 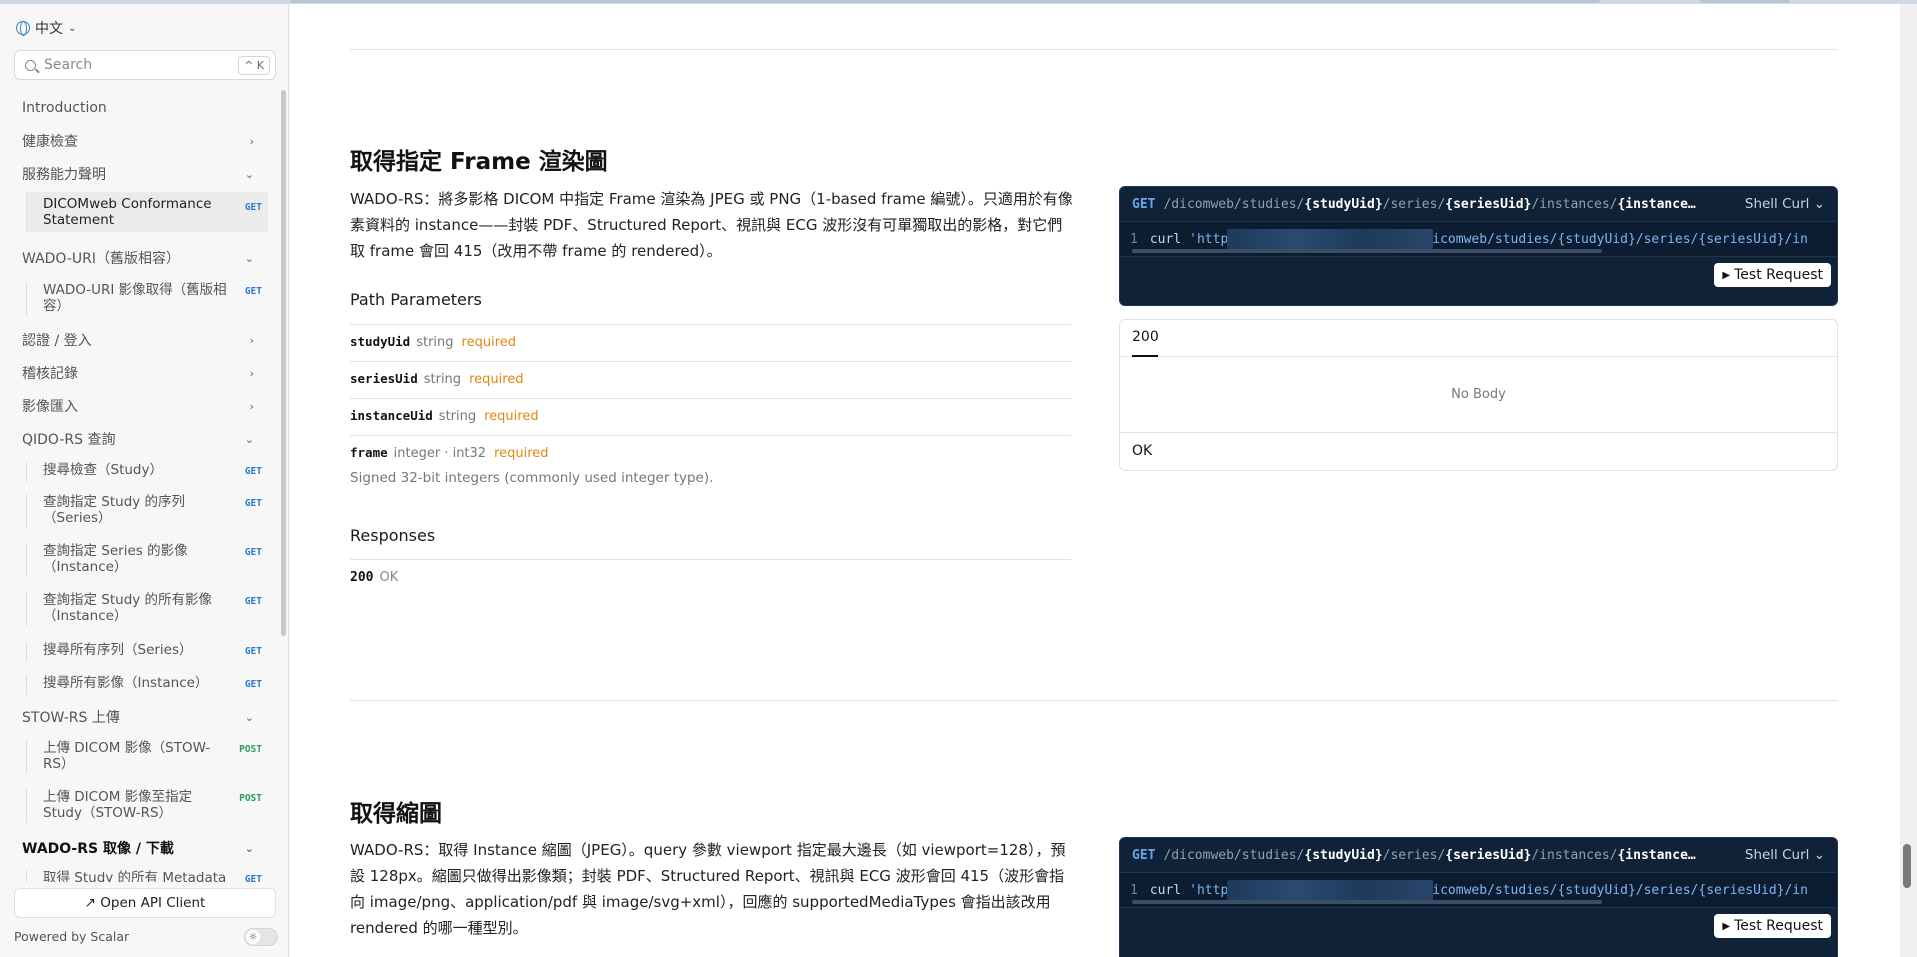 I want to click on path-params-heading: Path Parameters, so click(x=416, y=299).